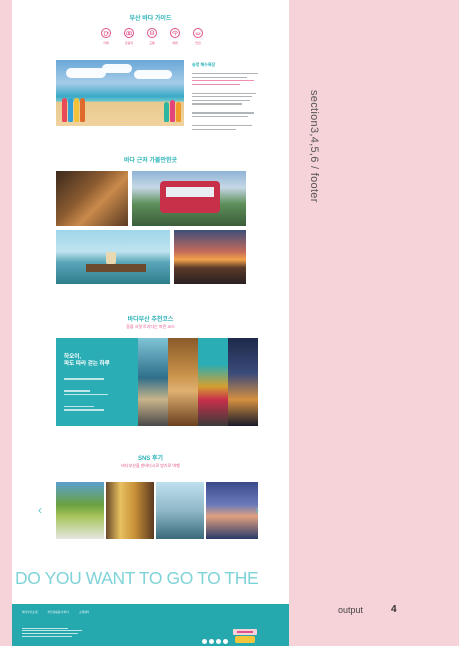 The image size is (459, 646). Describe the element at coordinates (150, 326) in the screenshot. I see `course-subtitle: 동을 크릿 트기다는 마린 코스` at that location.